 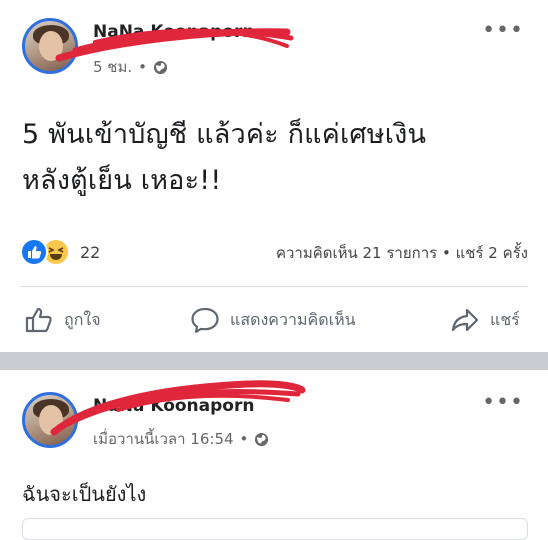 I want to click on reaction-summary: 22, so click(x=60, y=252).